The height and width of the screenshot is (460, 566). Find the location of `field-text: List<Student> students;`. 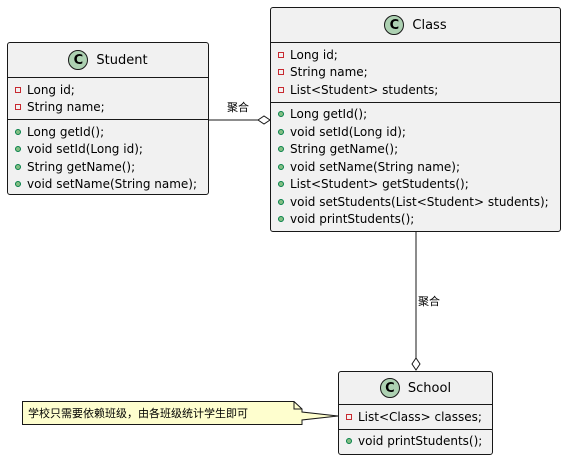

field-text: List<Student> students; is located at coordinates (364, 89).